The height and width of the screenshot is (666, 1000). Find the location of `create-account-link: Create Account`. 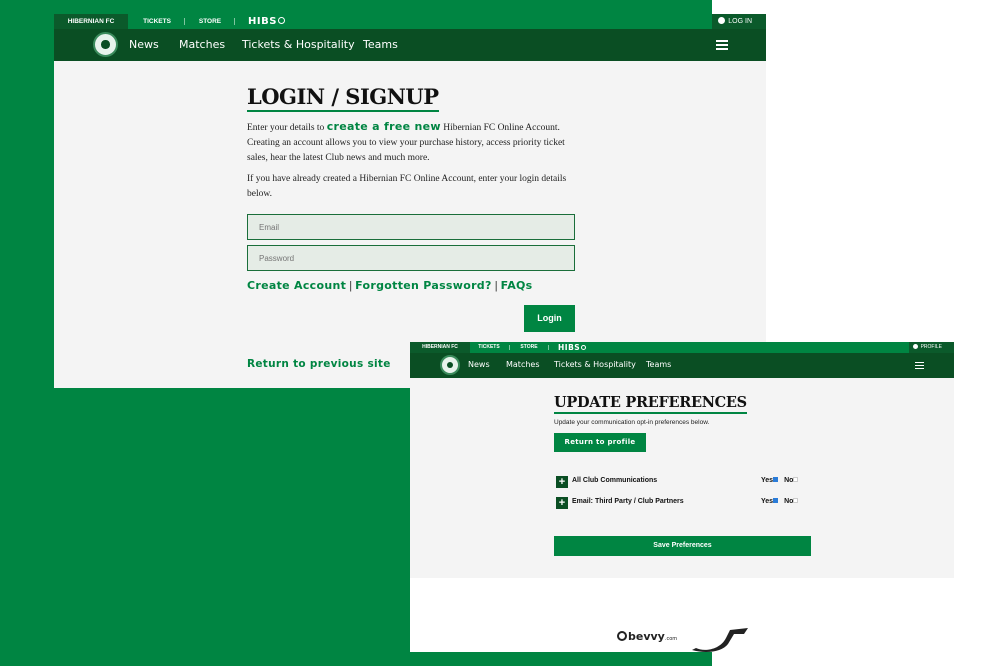

create-account-link: Create Account is located at coordinates (296, 285).